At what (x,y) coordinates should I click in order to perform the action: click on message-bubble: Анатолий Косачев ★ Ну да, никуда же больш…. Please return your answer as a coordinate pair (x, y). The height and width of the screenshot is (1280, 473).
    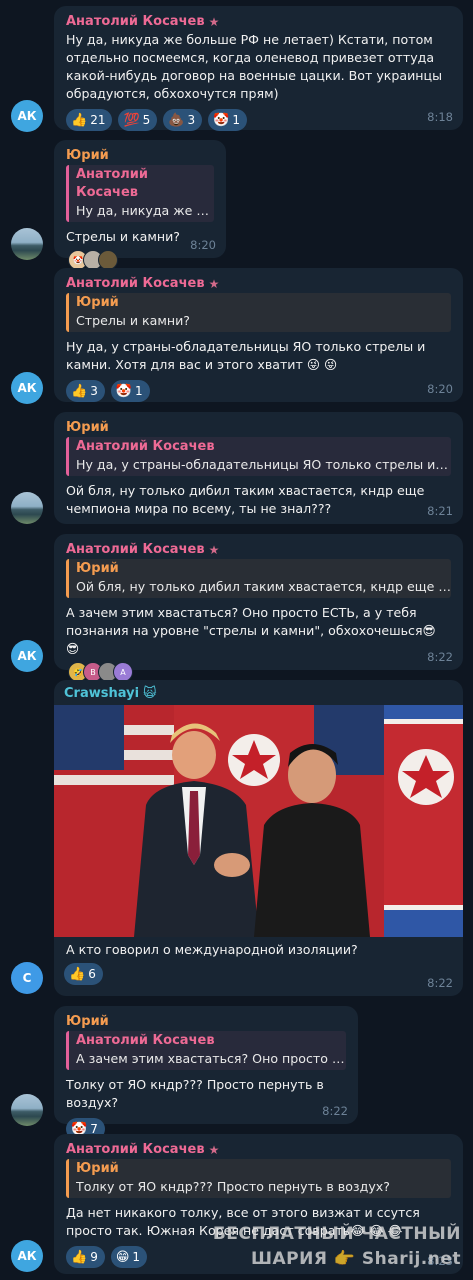
    Looking at the image, I should click on (258, 68).